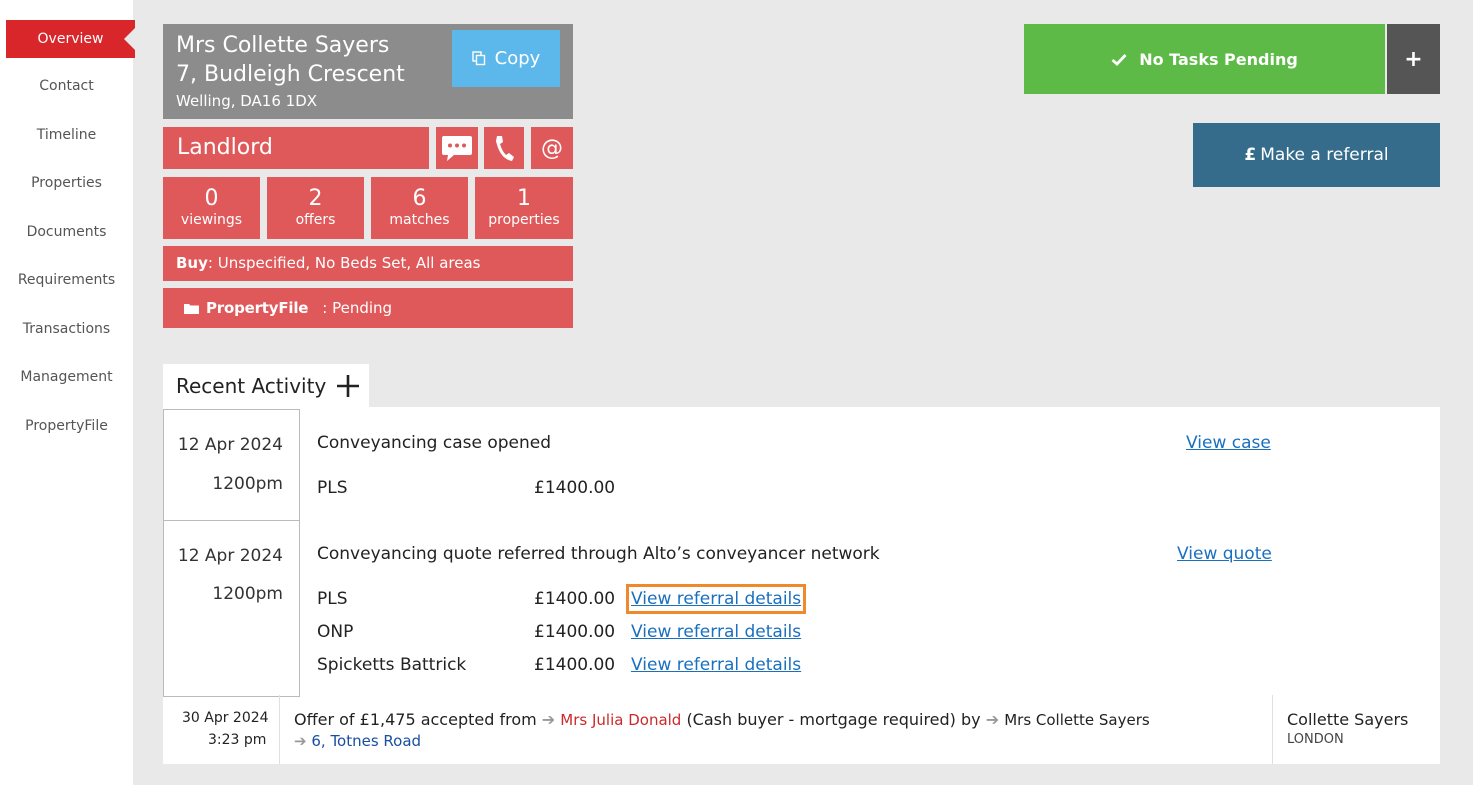 This screenshot has height=785, width=1473. Describe the element at coordinates (130, 39) in the screenshot. I see `active-indicator` at that location.